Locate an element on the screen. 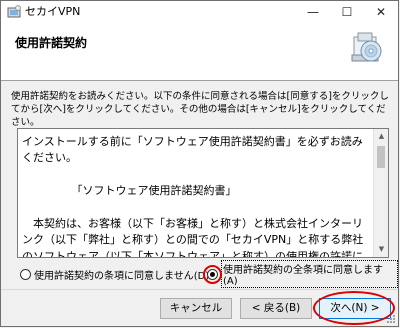 Image resolution: width=400 pixels, height=328 pixels. radio-disagree-button is located at coordinates (25, 274).